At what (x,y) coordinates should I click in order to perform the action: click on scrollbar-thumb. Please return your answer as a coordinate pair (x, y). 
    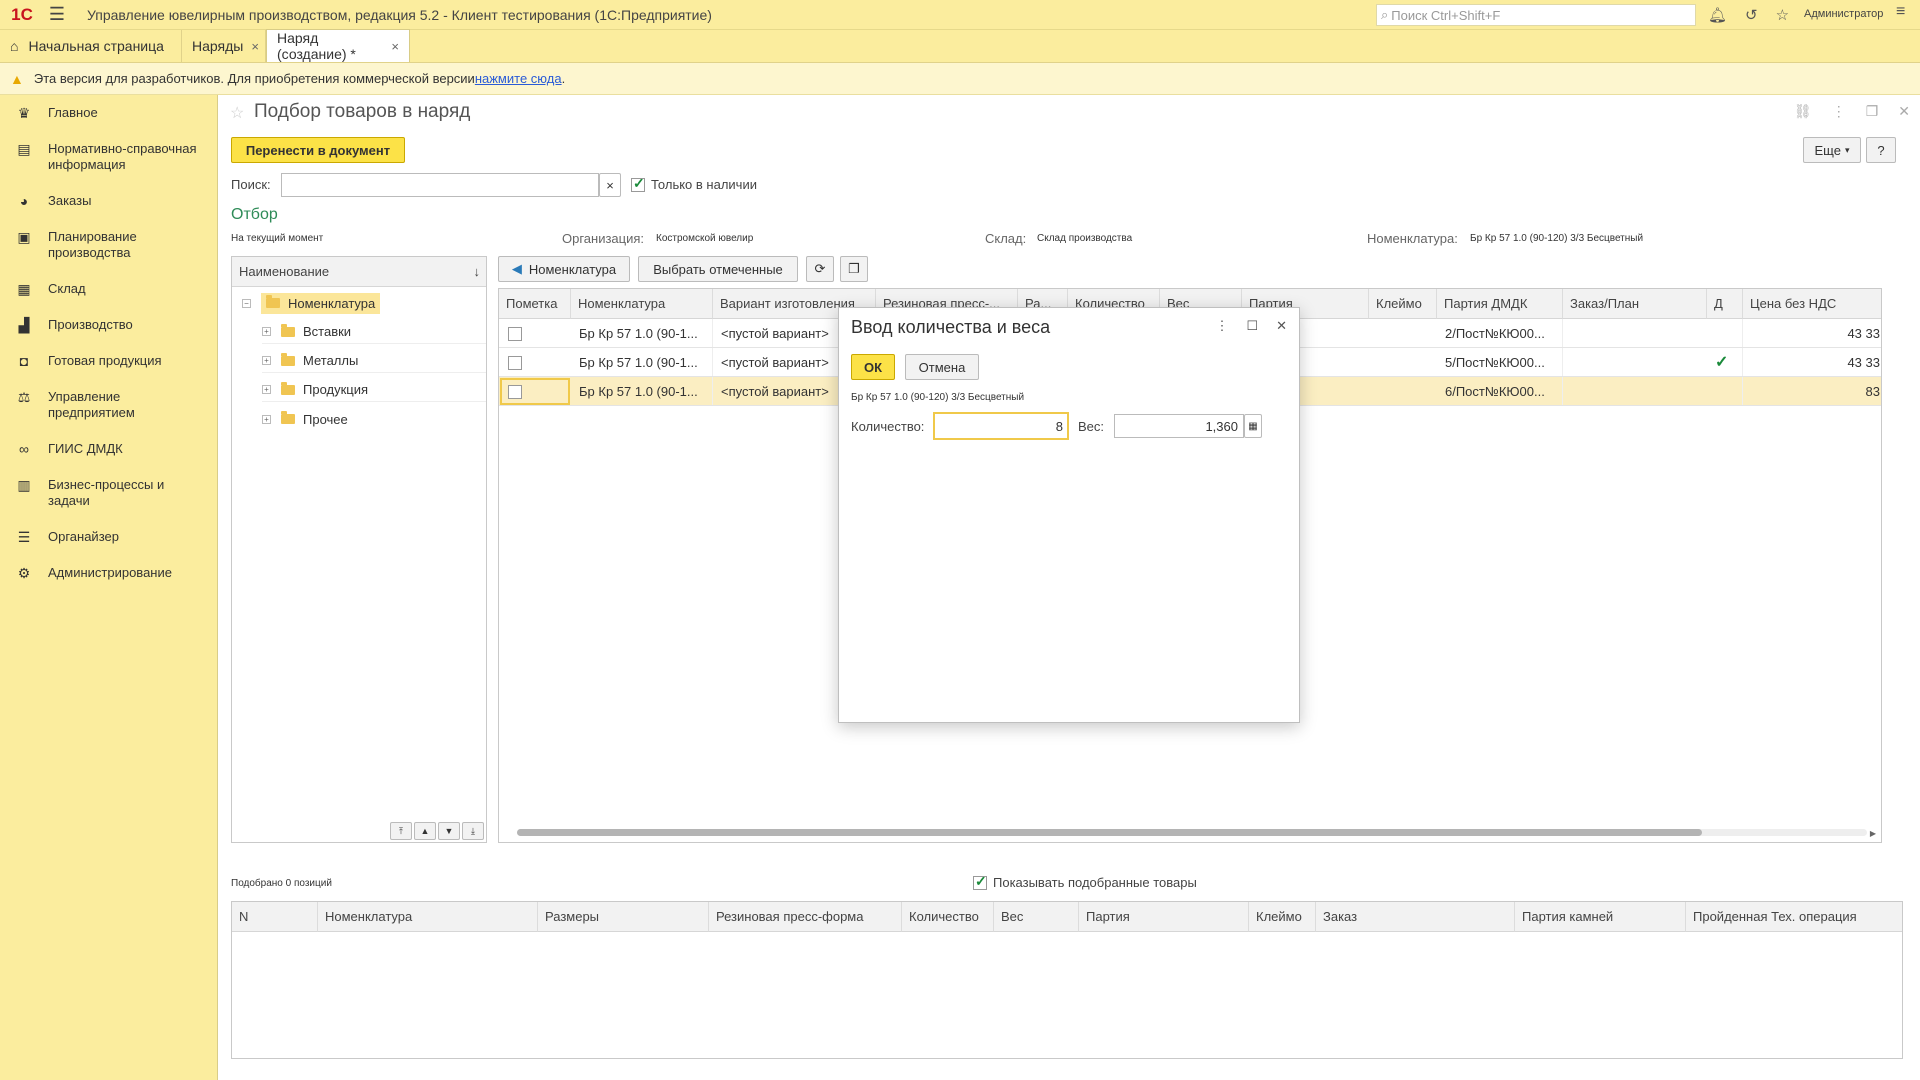
    Looking at the image, I should click on (1109, 832).